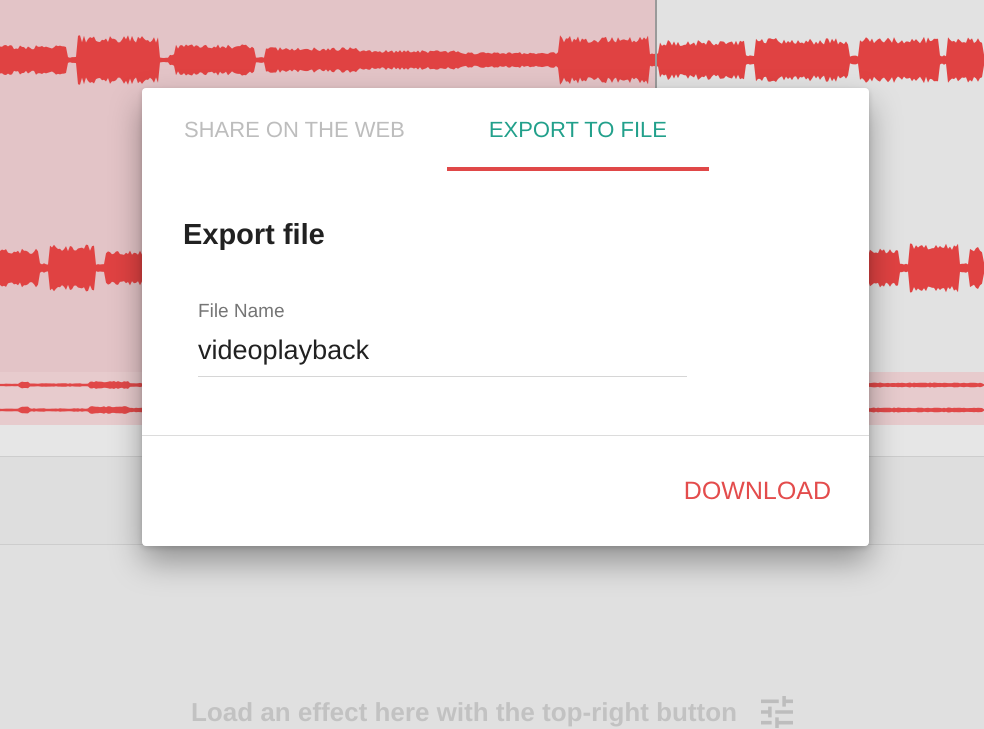  I want to click on download-button: DOWNLOAD, so click(757, 491).